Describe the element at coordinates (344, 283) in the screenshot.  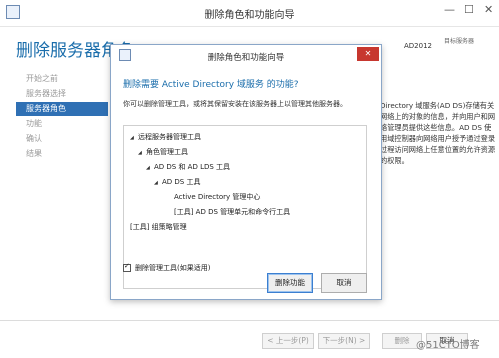
I see `dialog-cancel-button: 取消` at that location.